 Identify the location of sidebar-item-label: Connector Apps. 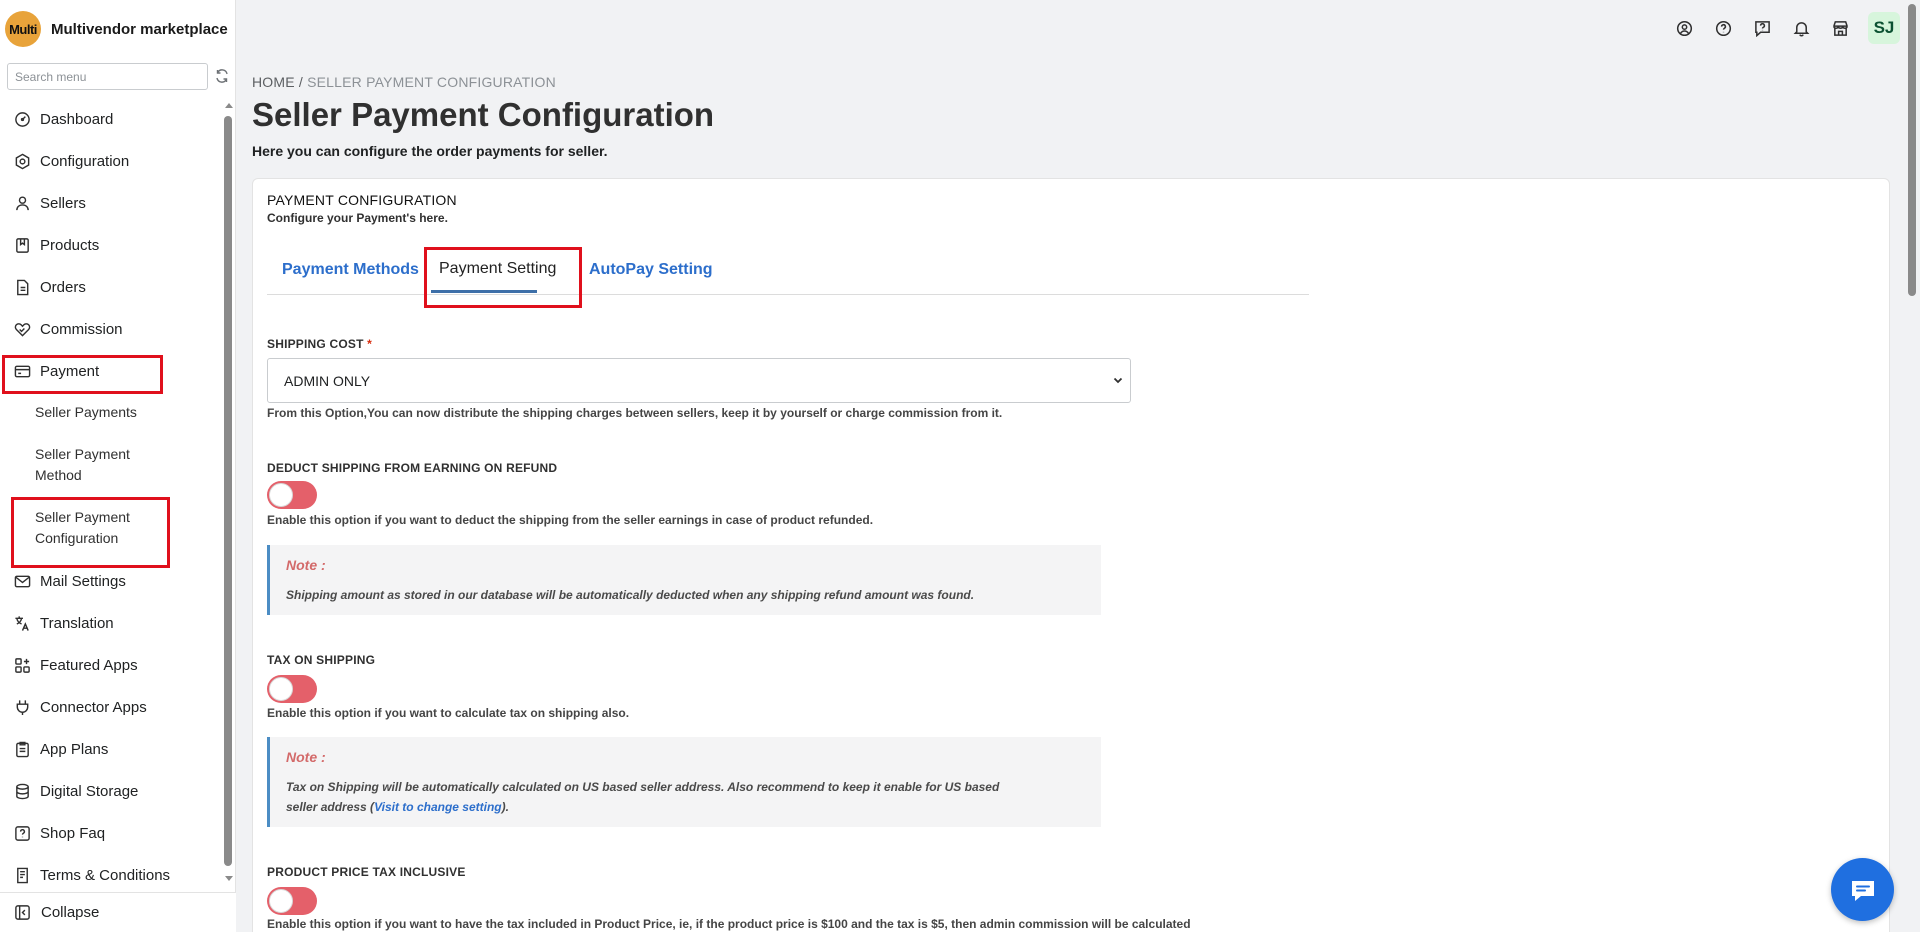
(93, 707).